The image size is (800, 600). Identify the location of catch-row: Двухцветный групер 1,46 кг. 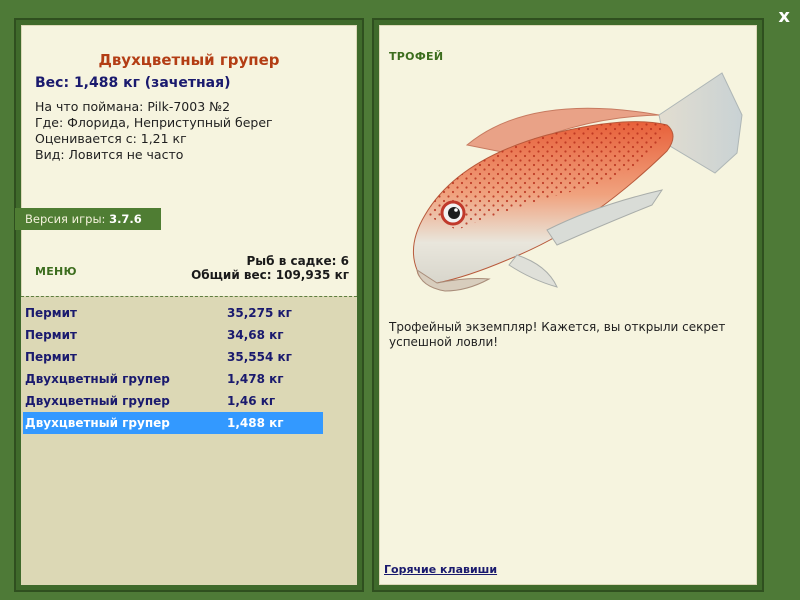
(173, 401).